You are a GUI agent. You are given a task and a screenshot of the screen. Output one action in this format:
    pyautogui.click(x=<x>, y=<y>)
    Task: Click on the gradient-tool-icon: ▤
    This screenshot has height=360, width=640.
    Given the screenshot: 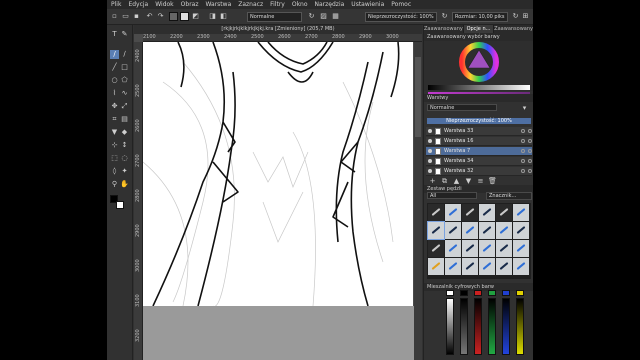 What is the action you would take?
    pyautogui.click(x=124, y=119)
    